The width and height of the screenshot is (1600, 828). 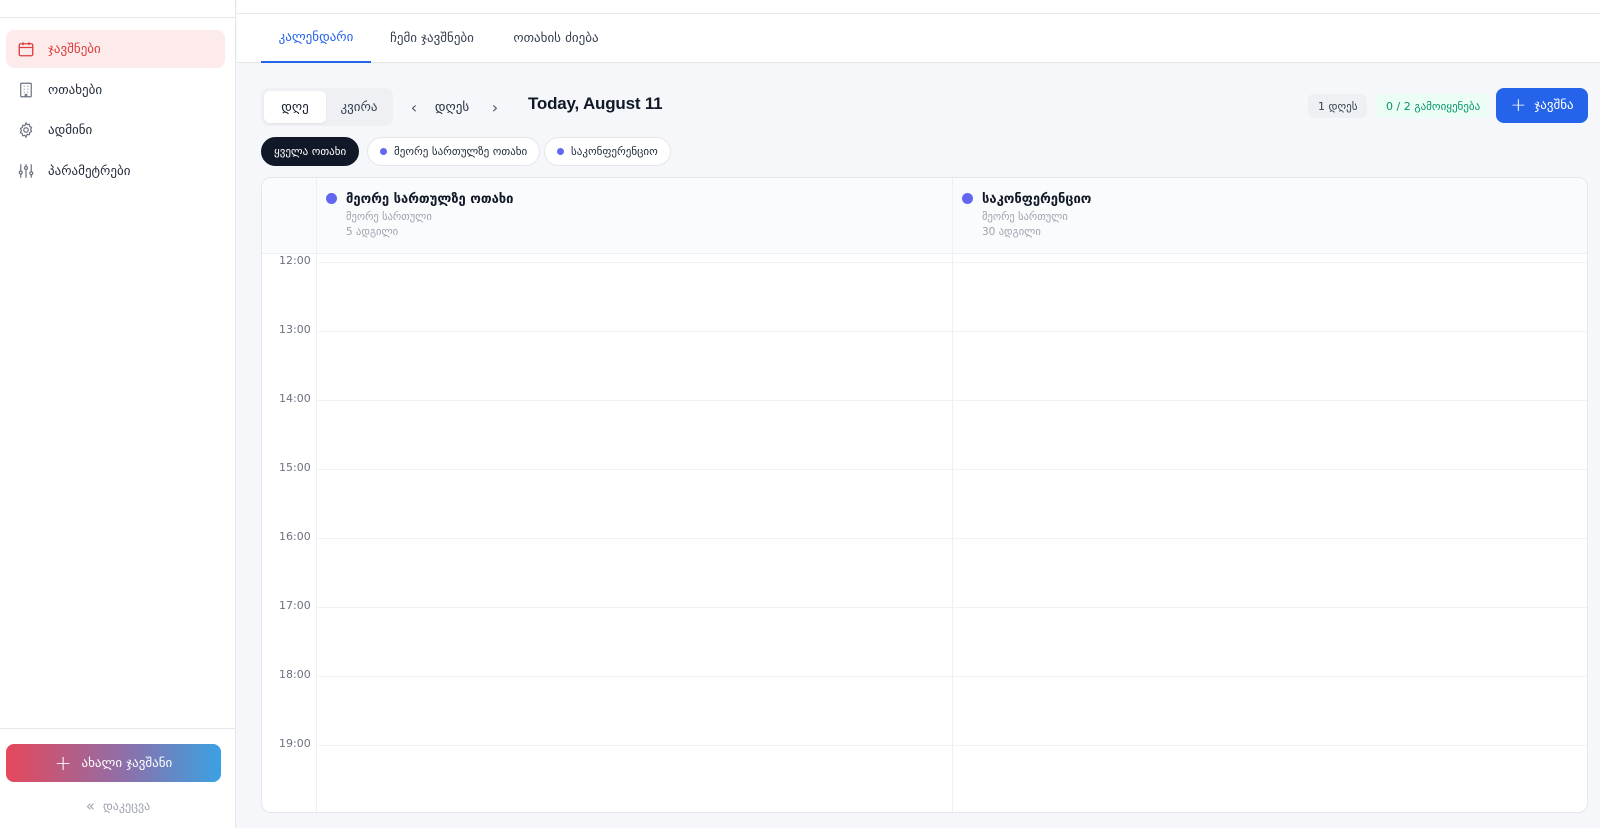 I want to click on hour-label: 16:00, so click(x=295, y=536).